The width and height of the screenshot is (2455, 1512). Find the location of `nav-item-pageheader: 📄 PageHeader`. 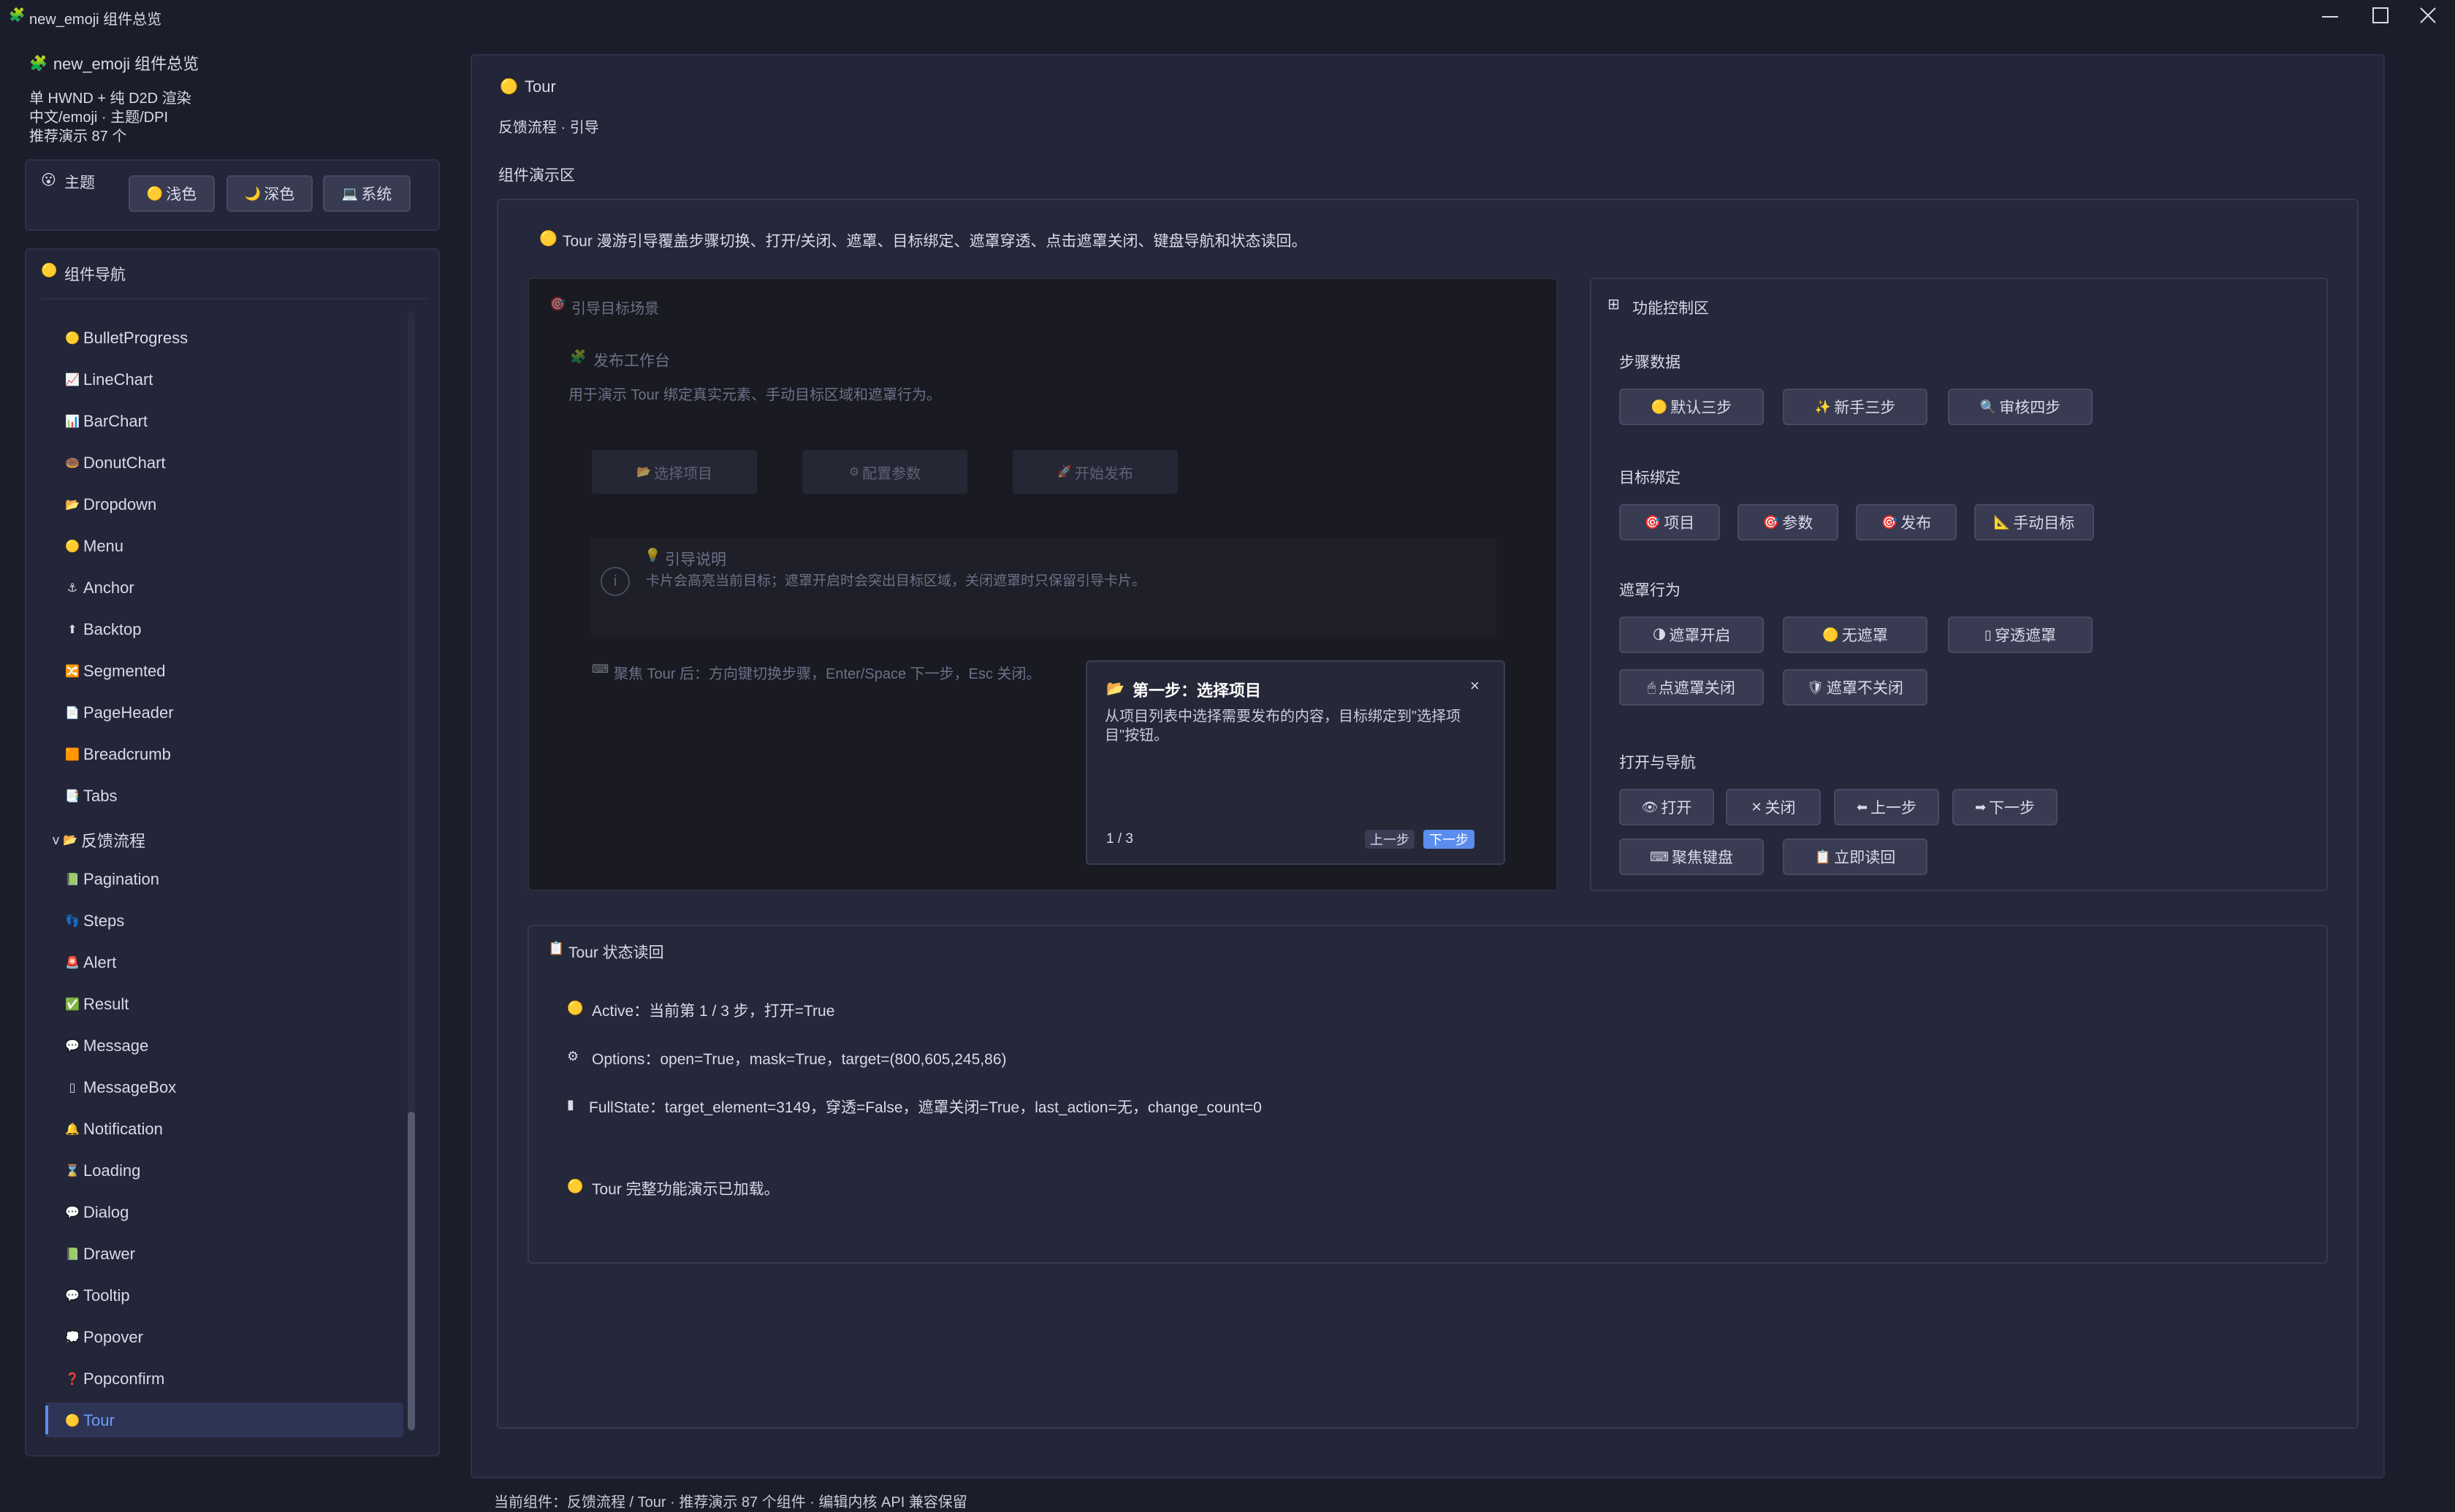

nav-item-pageheader: 📄 PageHeader is located at coordinates (119, 712).